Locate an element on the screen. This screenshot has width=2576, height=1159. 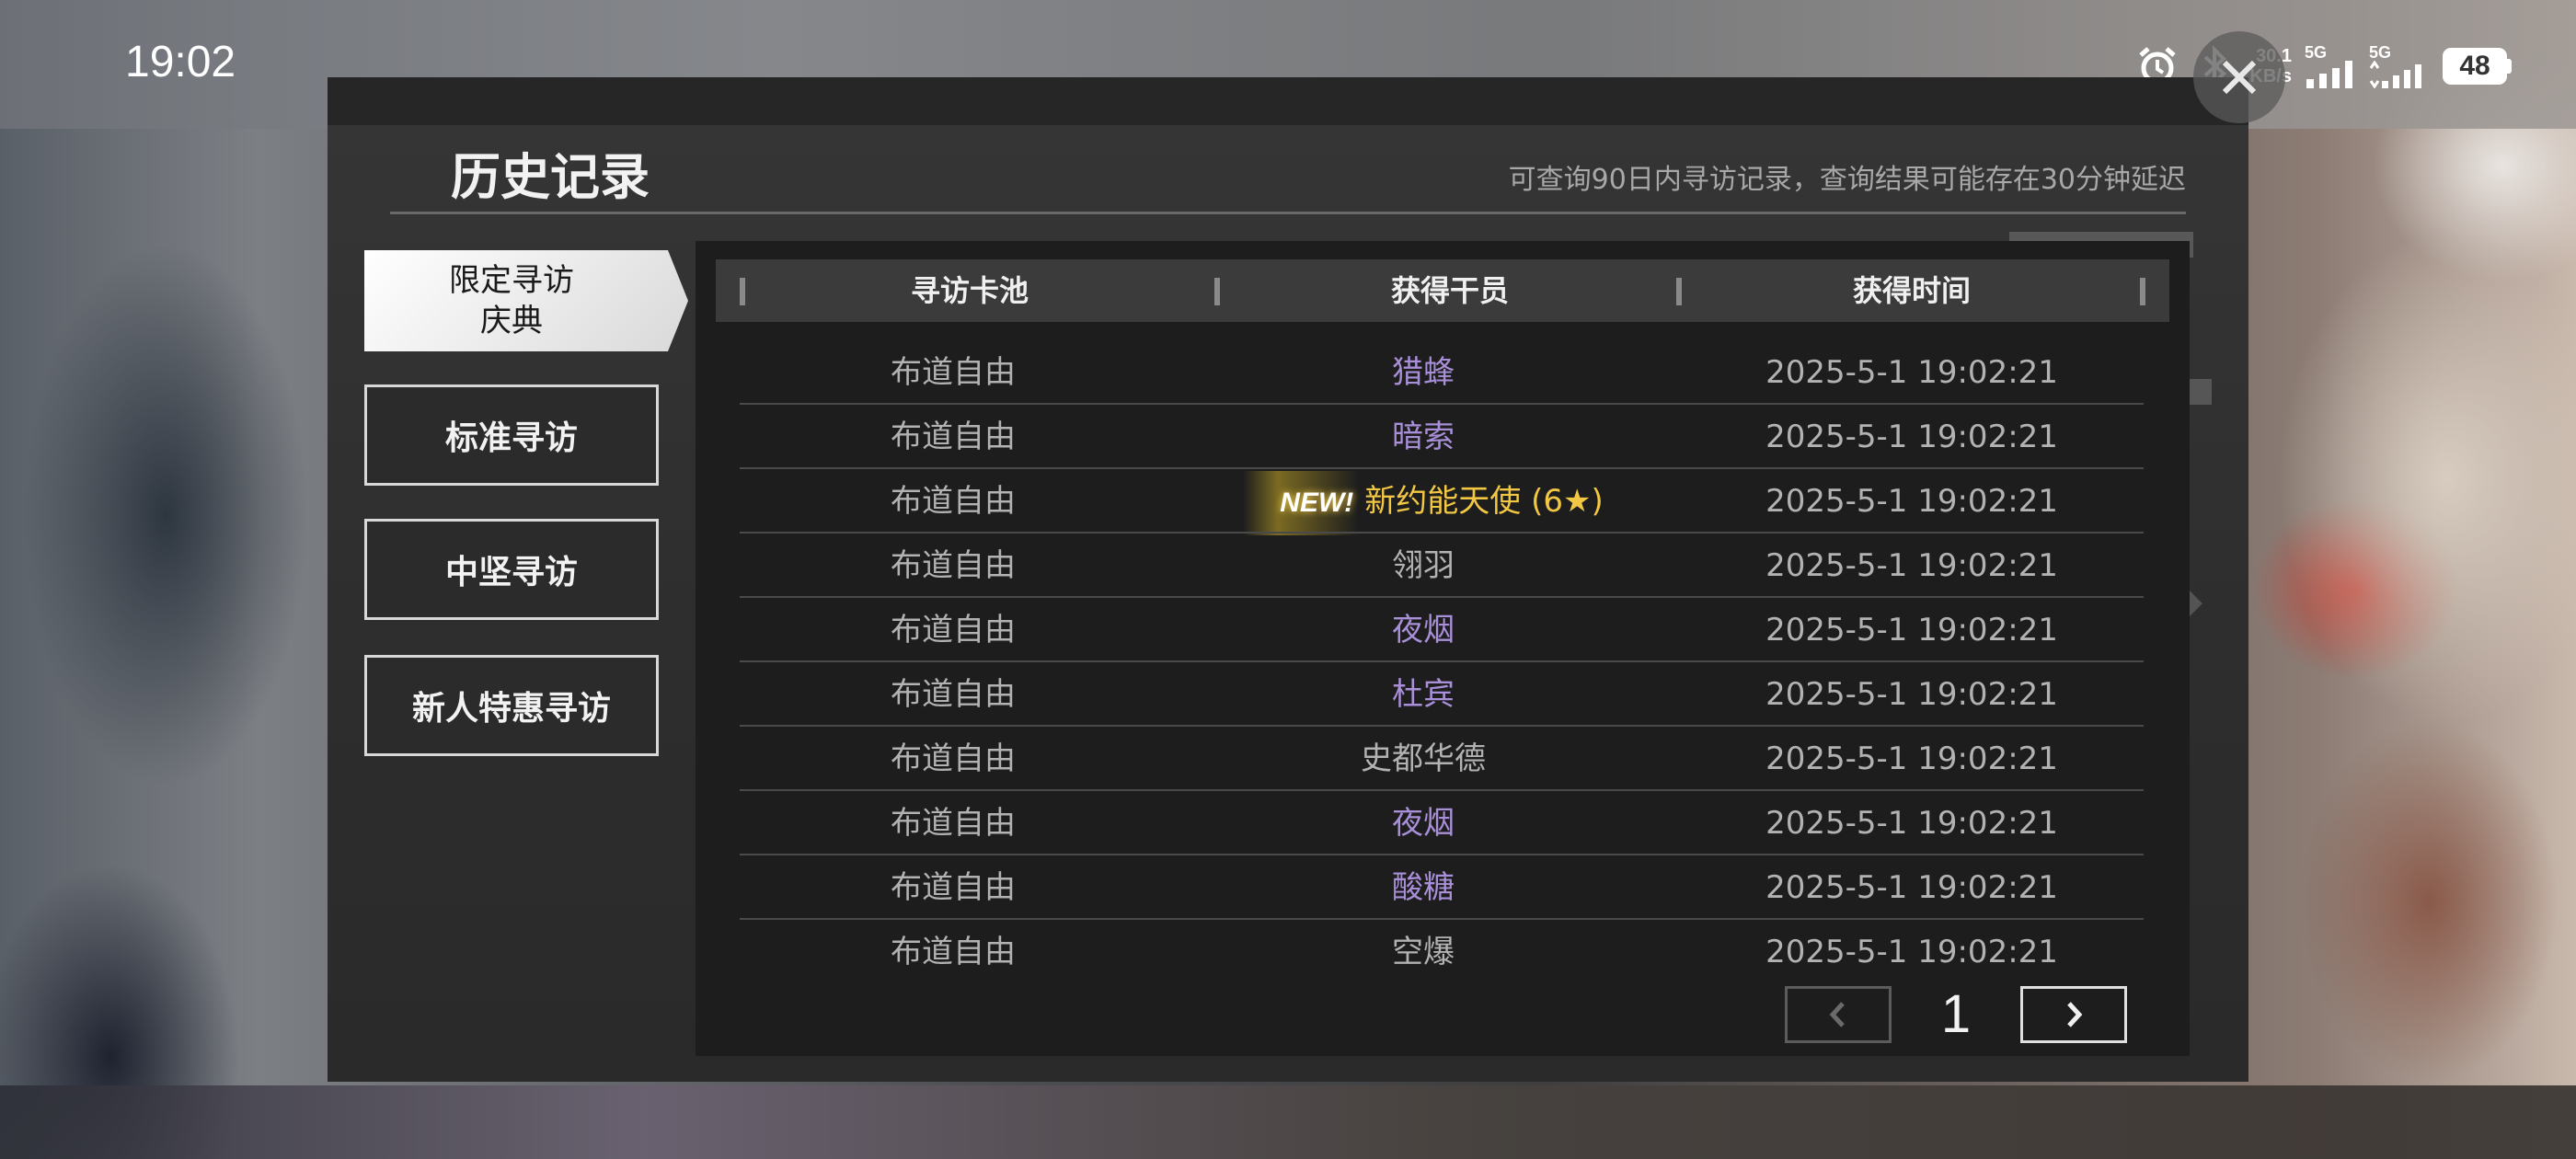
column-header-operator: 获得干员 is located at coordinates (1449, 290).